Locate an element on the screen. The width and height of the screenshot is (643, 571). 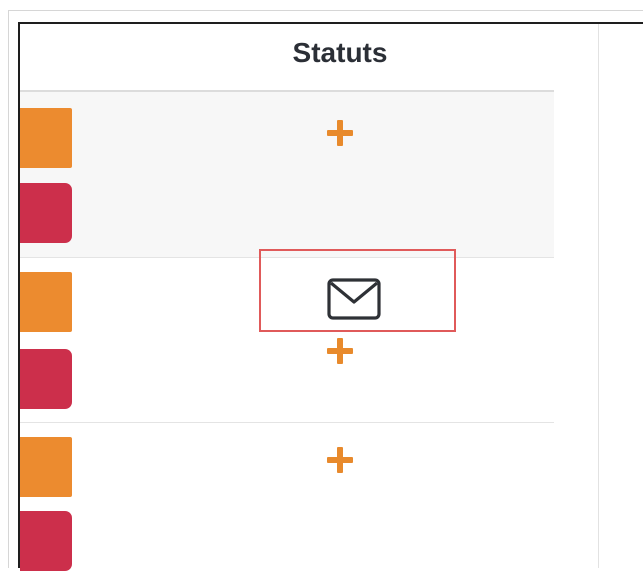
table-header: Statuts is located at coordinates (287, 58).